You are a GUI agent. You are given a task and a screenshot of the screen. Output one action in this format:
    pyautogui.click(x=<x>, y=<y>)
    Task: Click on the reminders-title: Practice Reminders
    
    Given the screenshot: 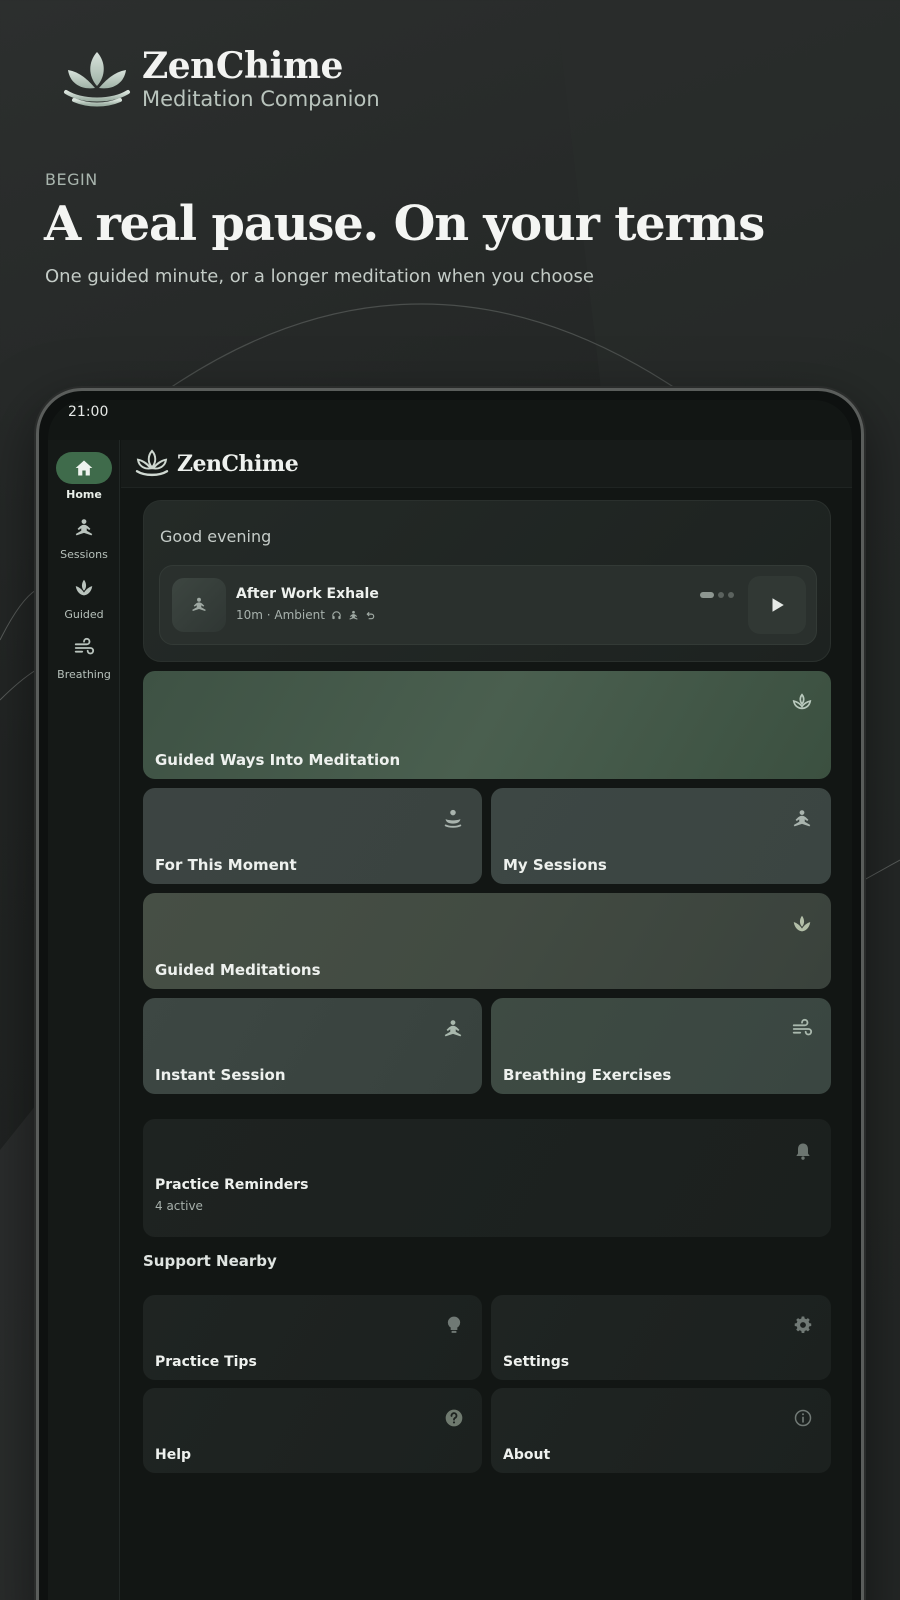 What is the action you would take?
    pyautogui.click(x=232, y=1185)
    